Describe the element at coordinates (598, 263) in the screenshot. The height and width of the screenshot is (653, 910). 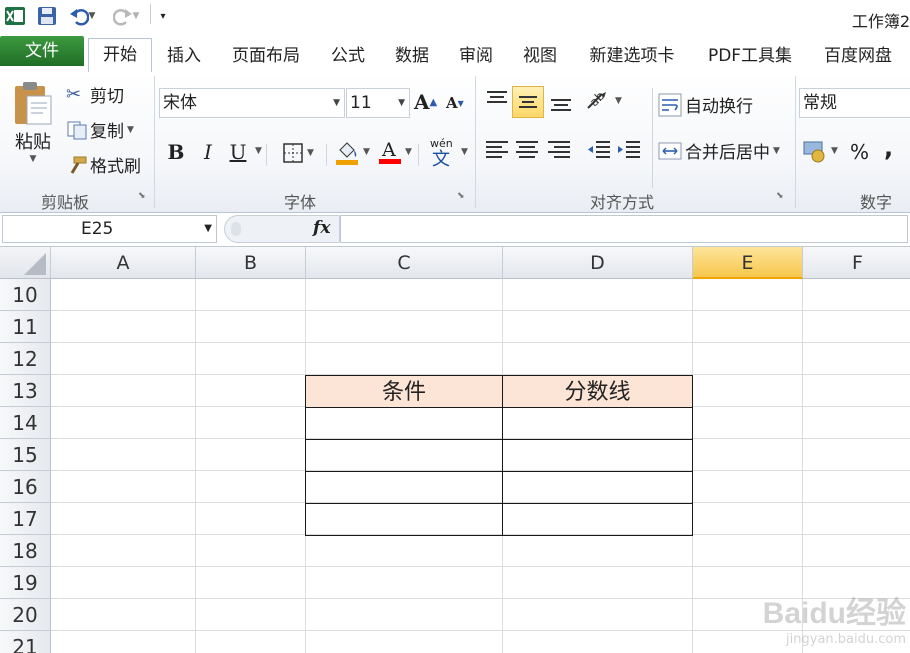
I see `column-header-d: D` at that location.